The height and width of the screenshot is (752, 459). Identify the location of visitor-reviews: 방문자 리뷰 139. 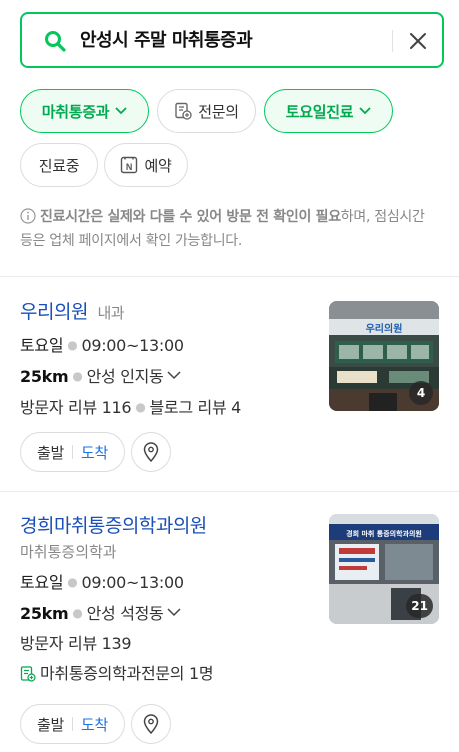
(76, 643).